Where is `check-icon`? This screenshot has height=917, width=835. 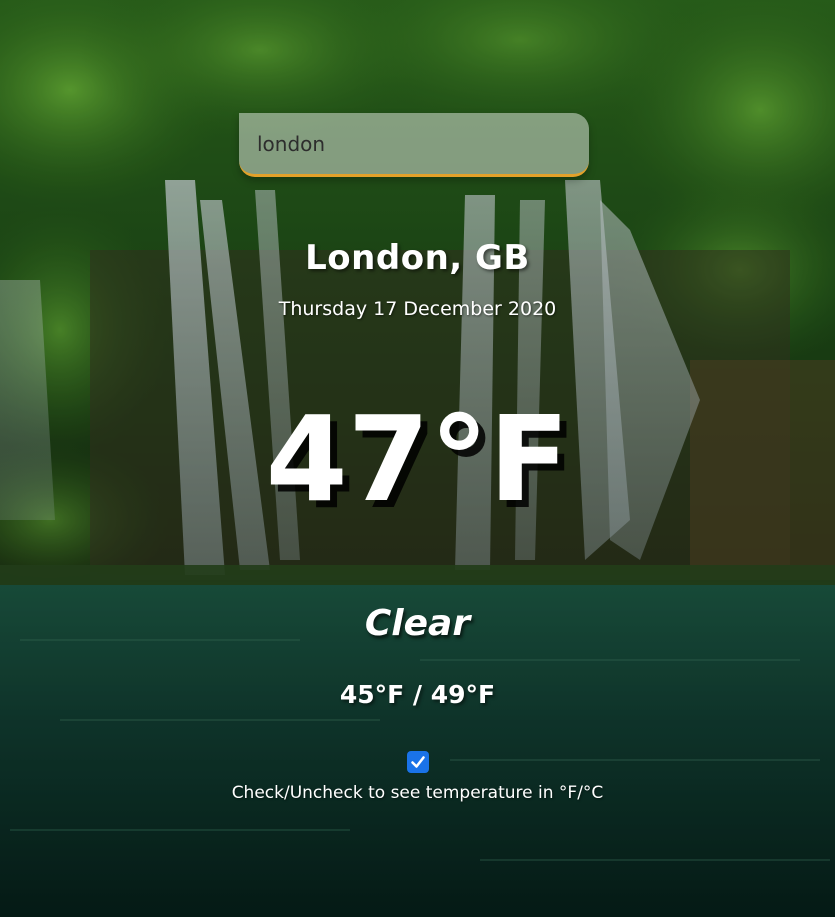
check-icon is located at coordinates (417, 762).